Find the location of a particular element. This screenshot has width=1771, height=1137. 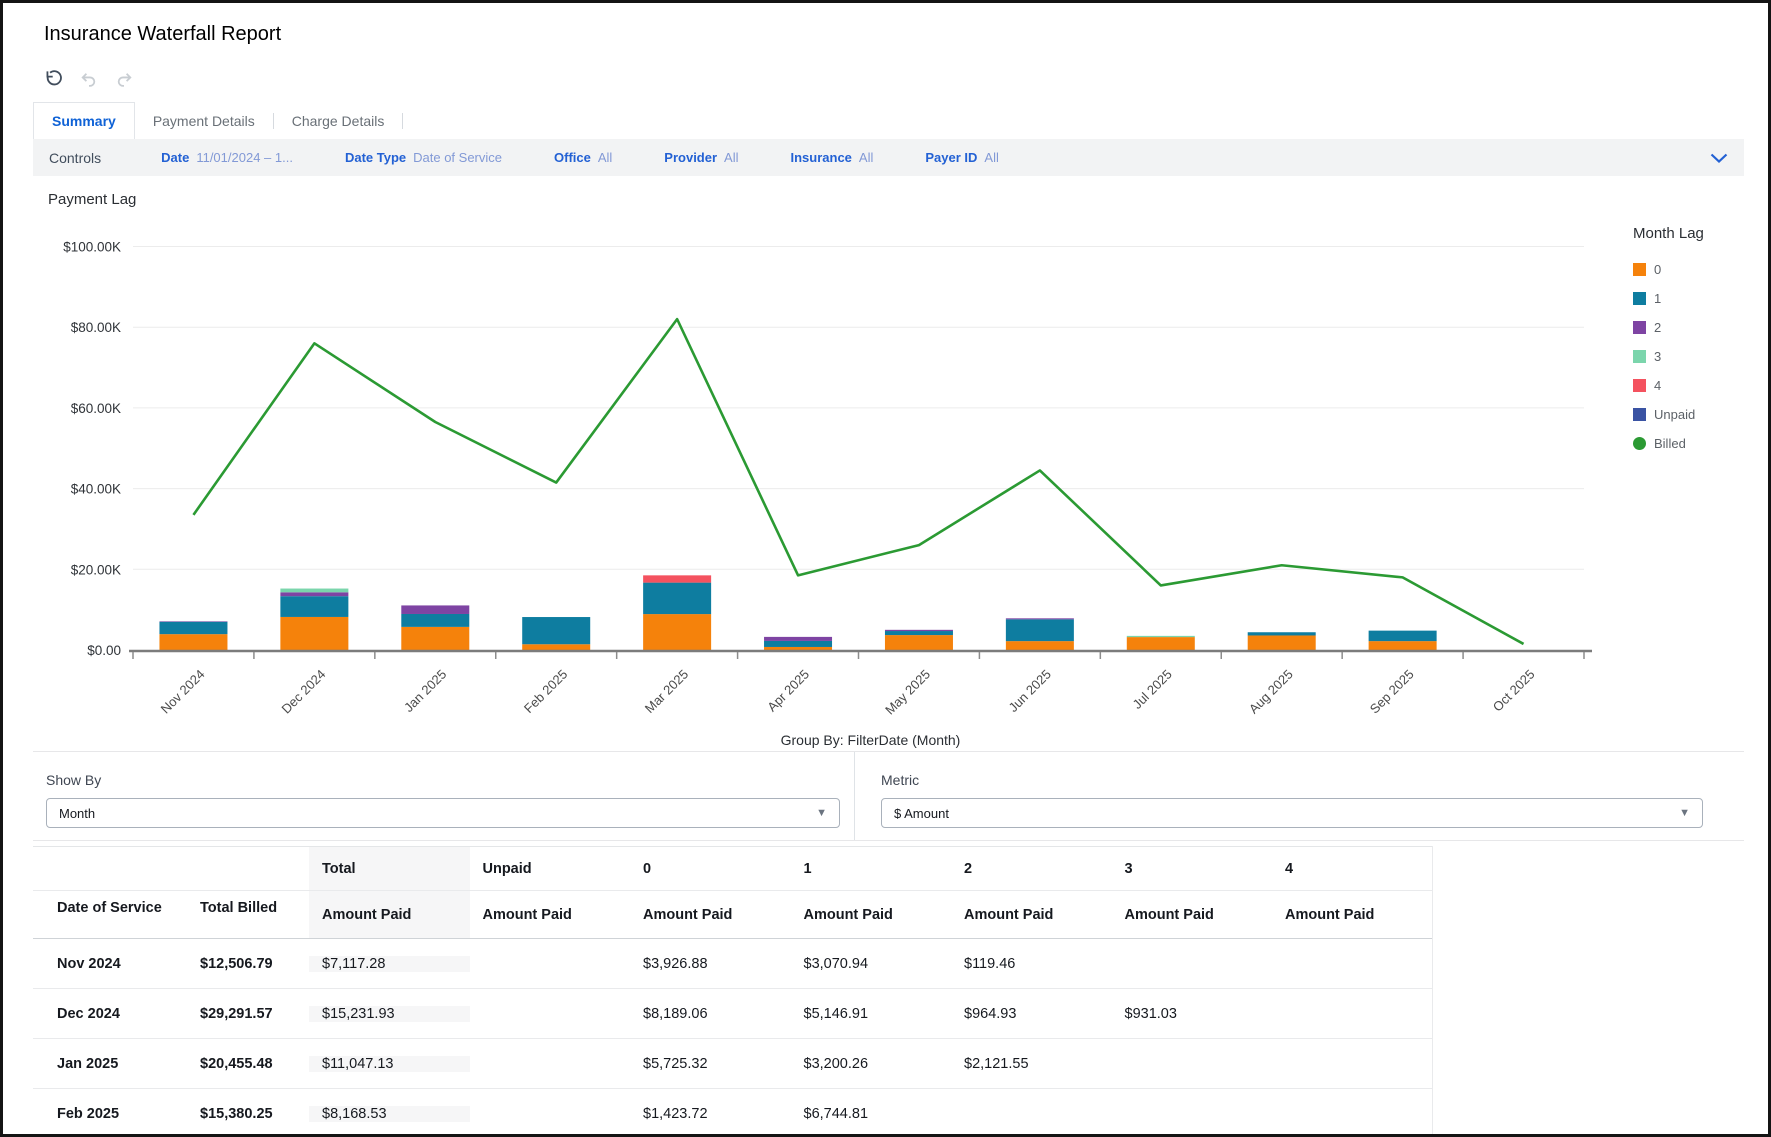

tab-summary: Summary is located at coordinates (84, 120).